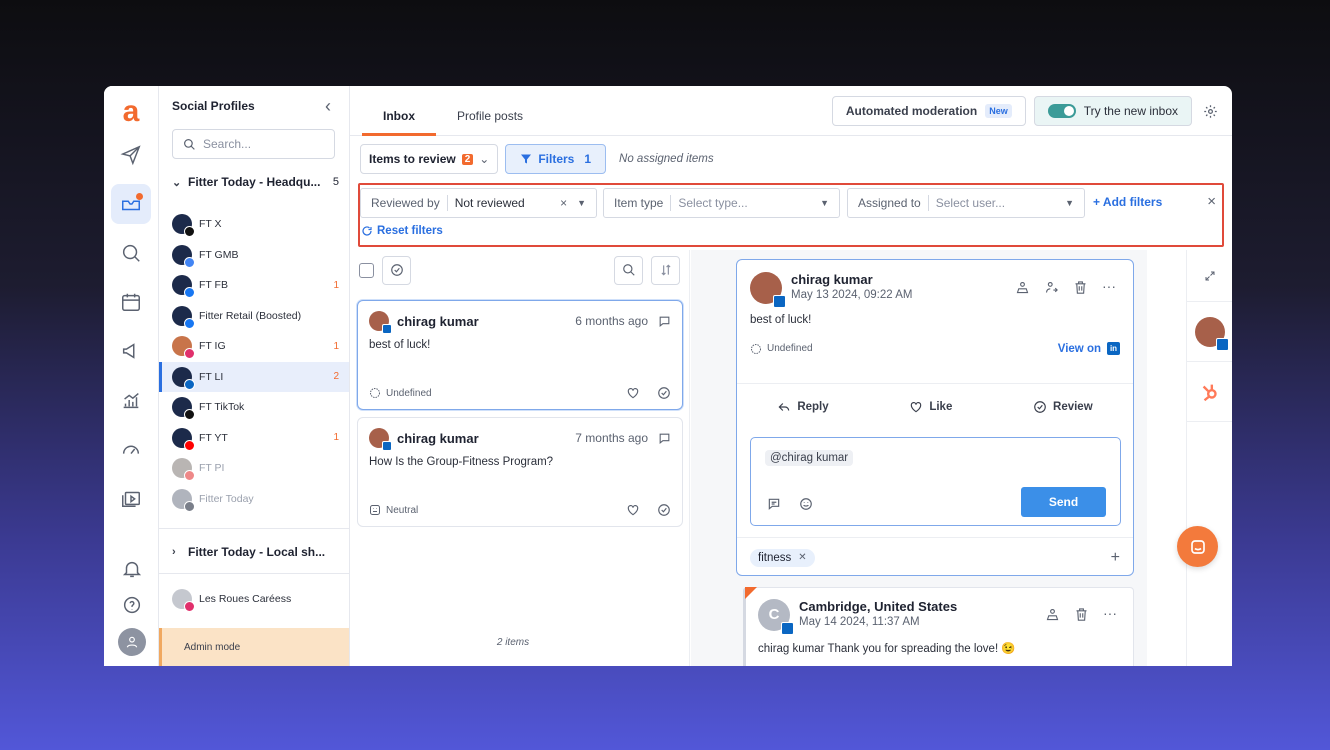  What do you see at coordinates (131, 302) in the screenshot?
I see `calendar-icon` at bounding box center [131, 302].